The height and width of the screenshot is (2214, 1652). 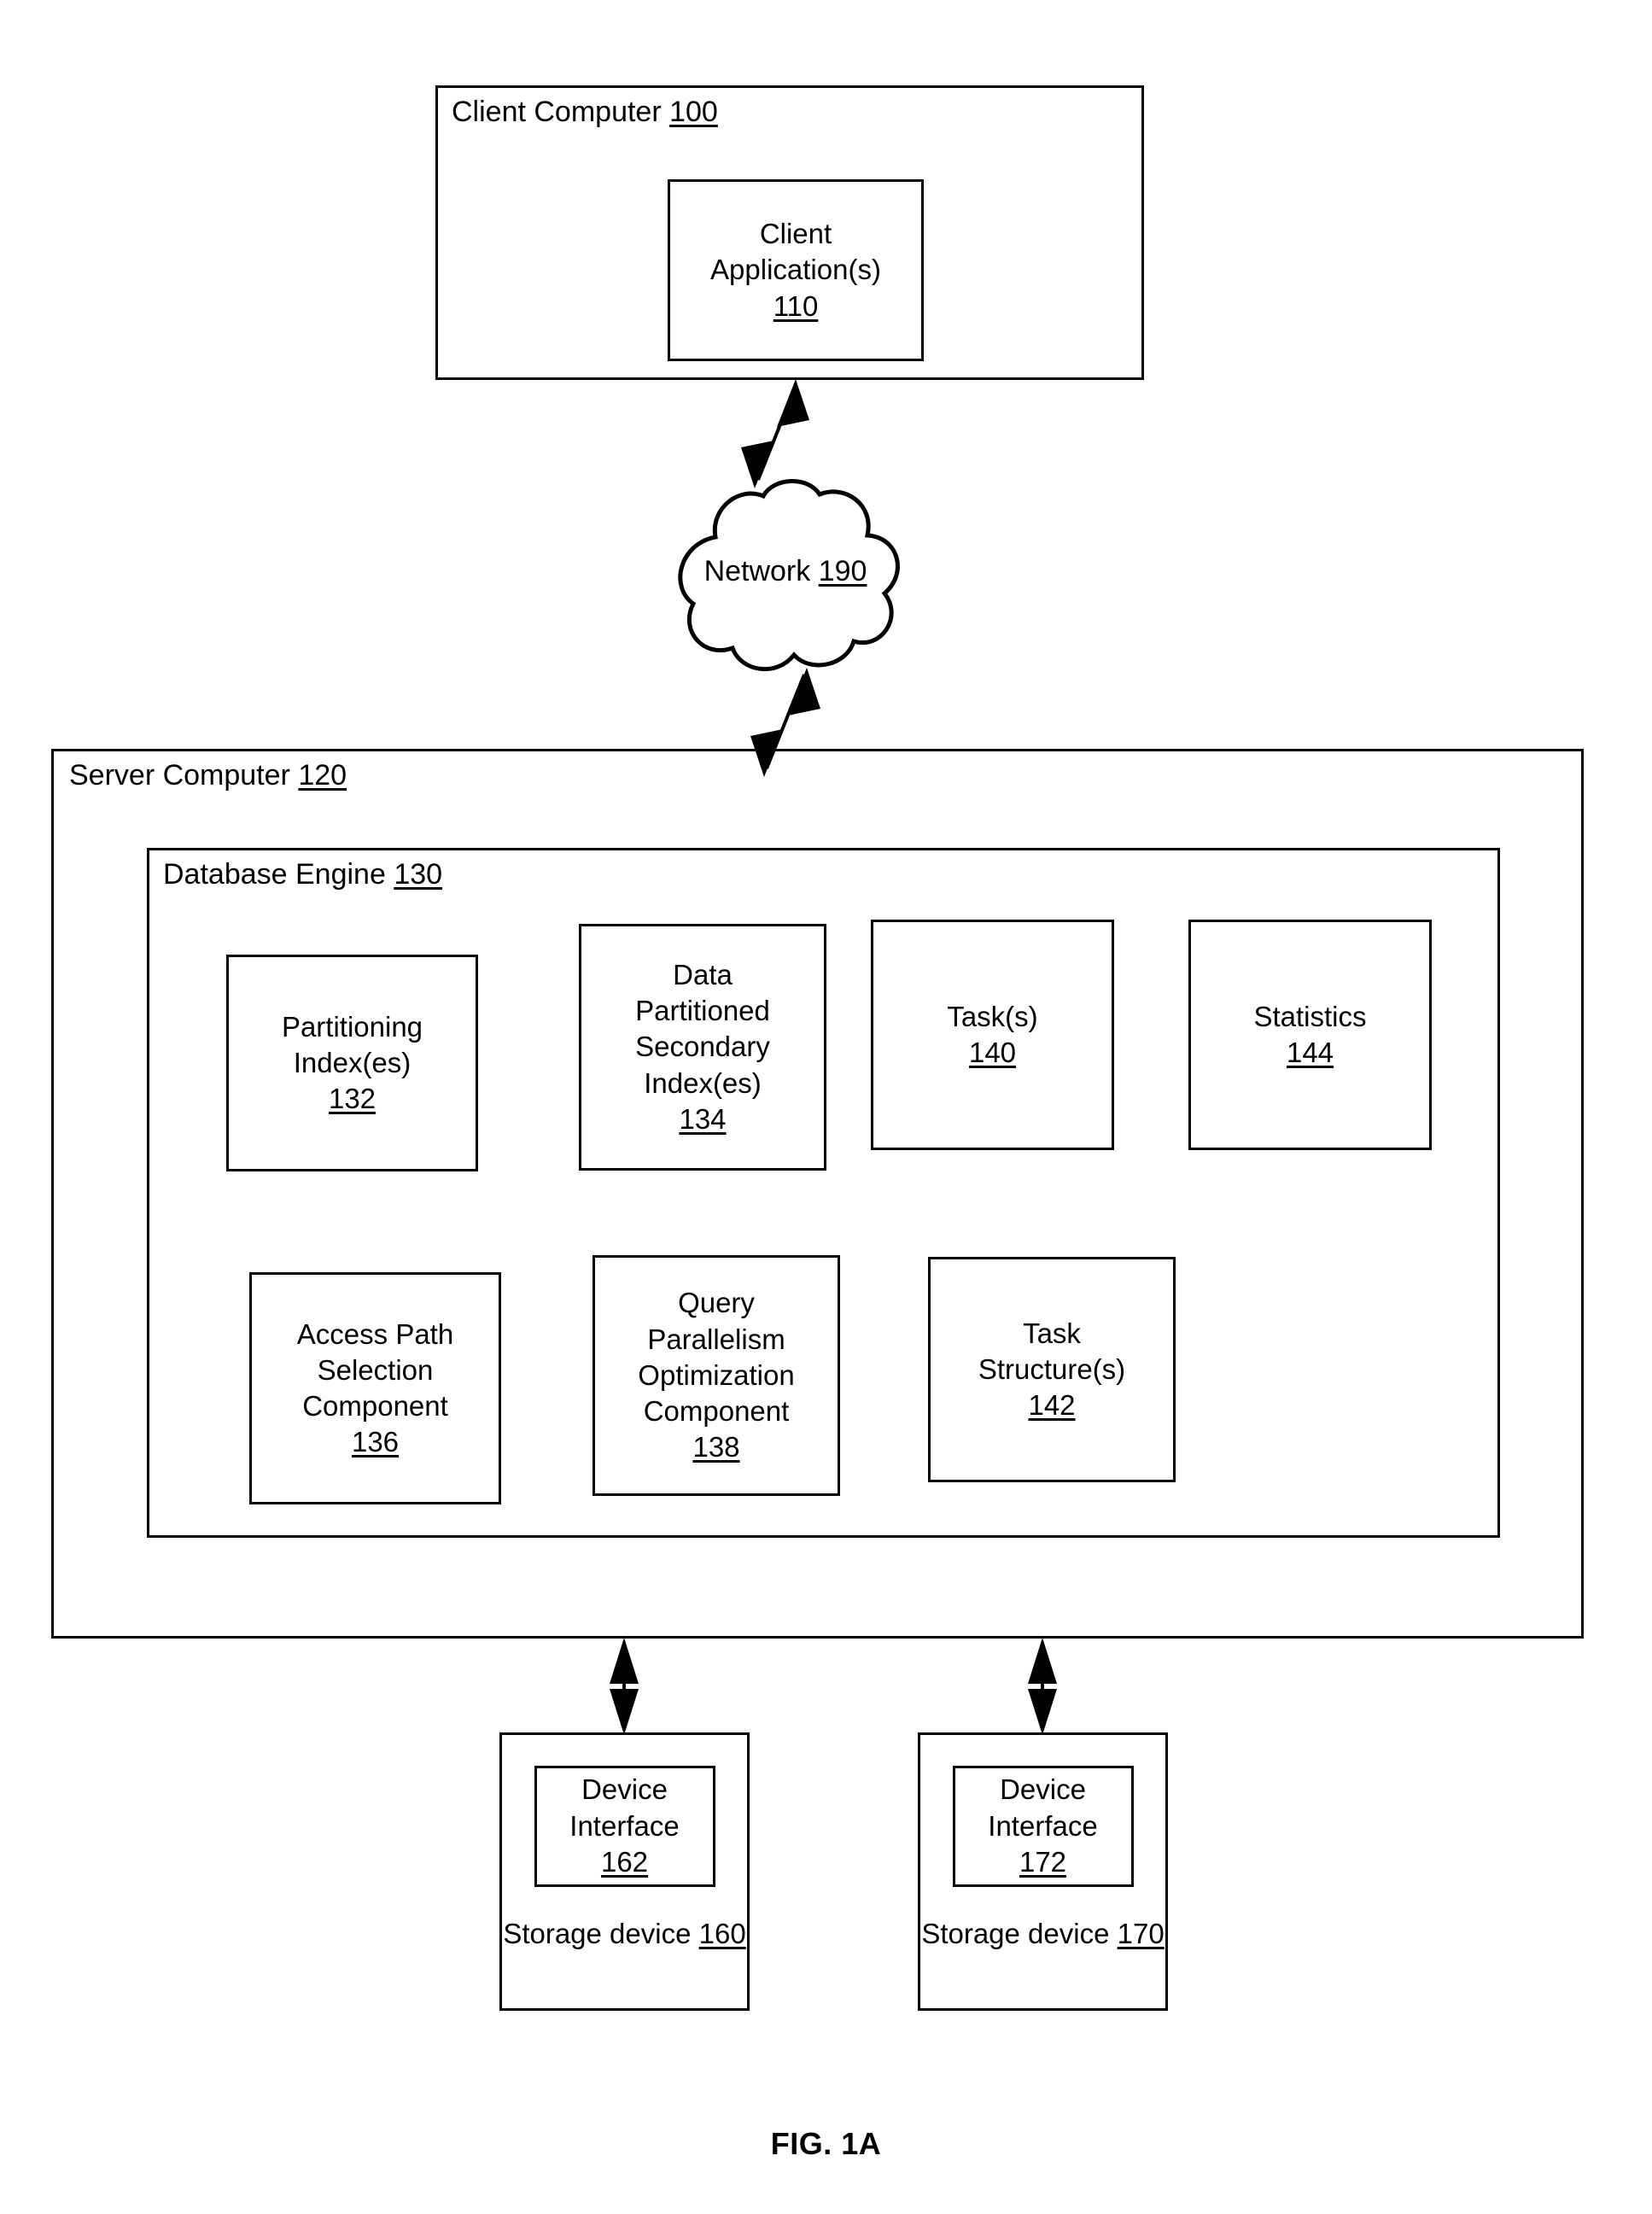 I want to click on access-path-line-3: Component, so click(x=375, y=1406).